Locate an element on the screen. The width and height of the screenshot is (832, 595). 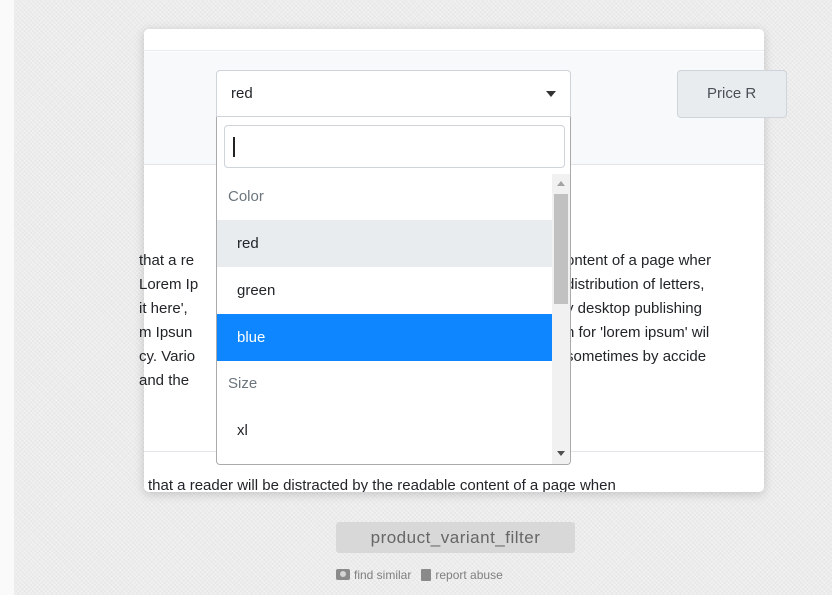
dropdown-search-input is located at coordinates (394, 146).